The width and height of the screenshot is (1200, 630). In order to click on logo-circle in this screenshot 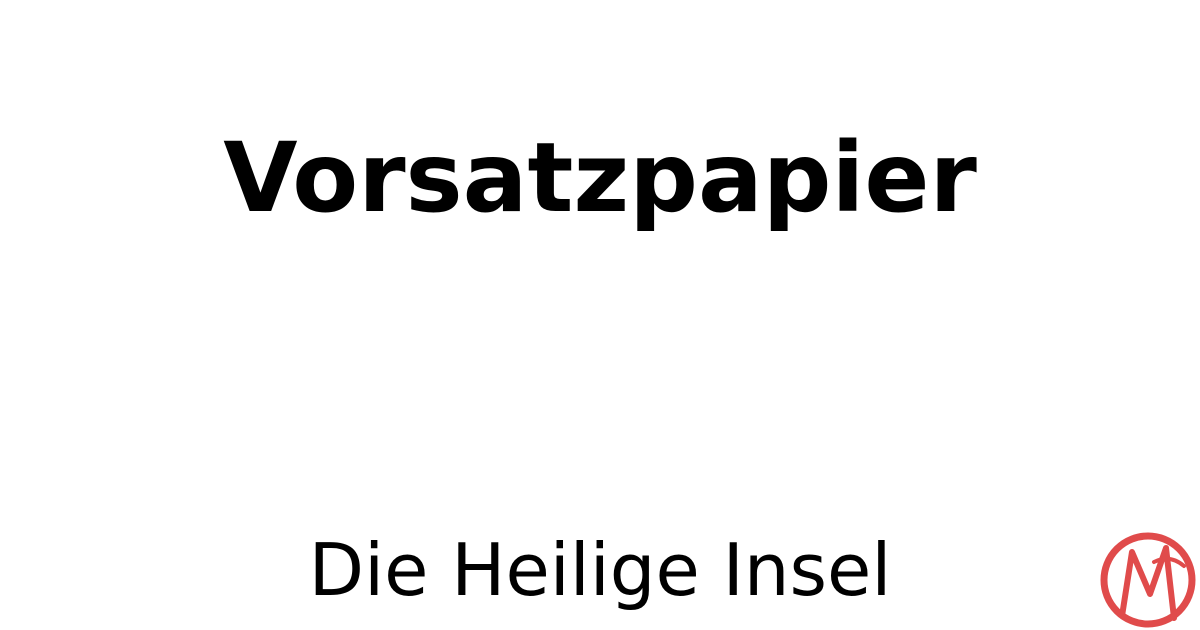, I will do `click(1148, 580)`.